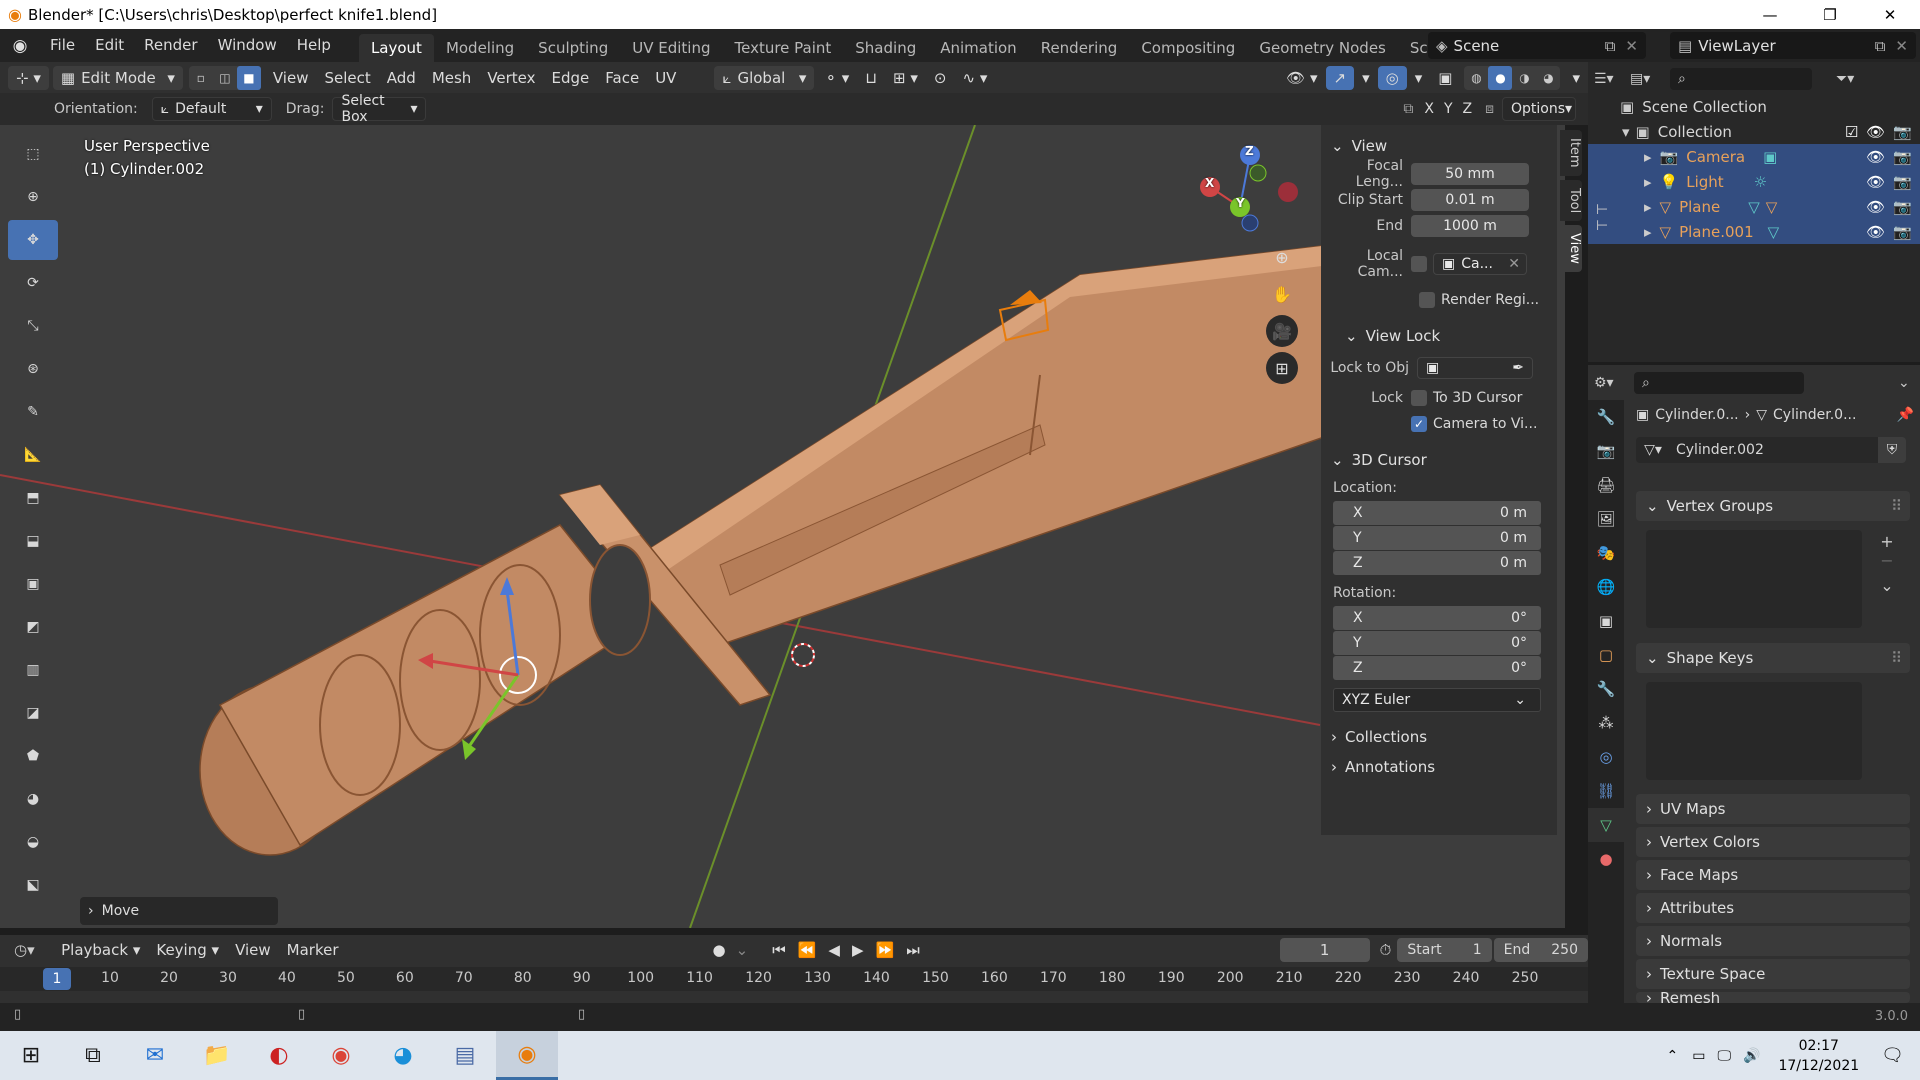 The height and width of the screenshot is (1080, 1920). Describe the element at coordinates (93, 1055) in the screenshot. I see `task-view-icon: ⧉` at that location.